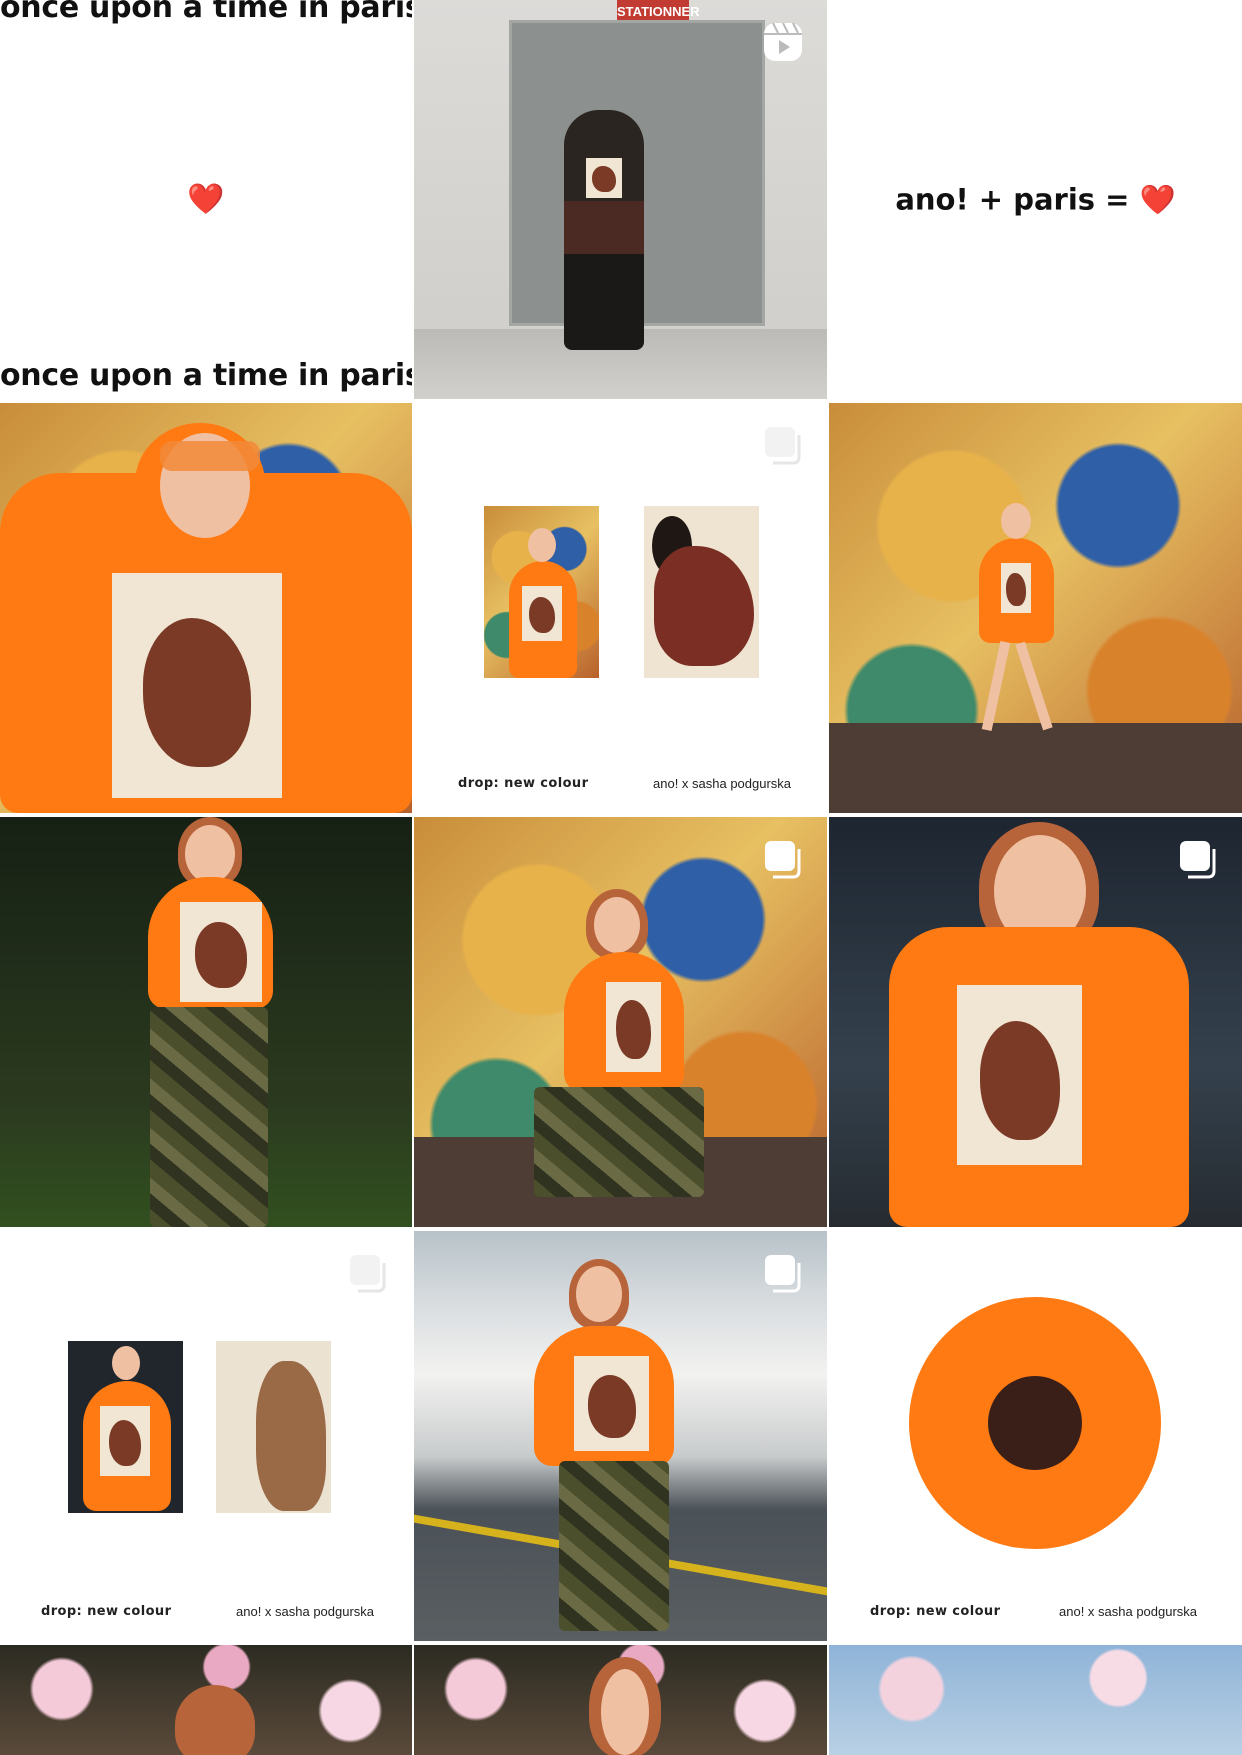 This screenshot has width=1242, height=1755. I want to click on post-tile-3: ano! + paris = ❤️, so click(1035, 199).